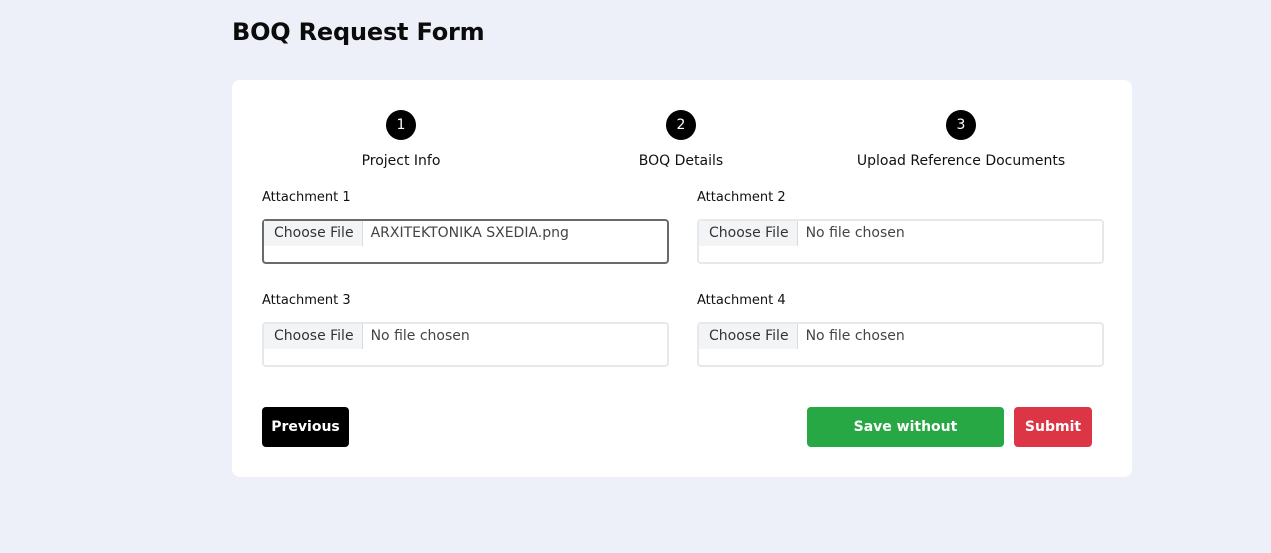 Image resolution: width=1271 pixels, height=553 pixels. Describe the element at coordinates (961, 161) in the screenshot. I see `step-label: Upload Reference Documents` at that location.